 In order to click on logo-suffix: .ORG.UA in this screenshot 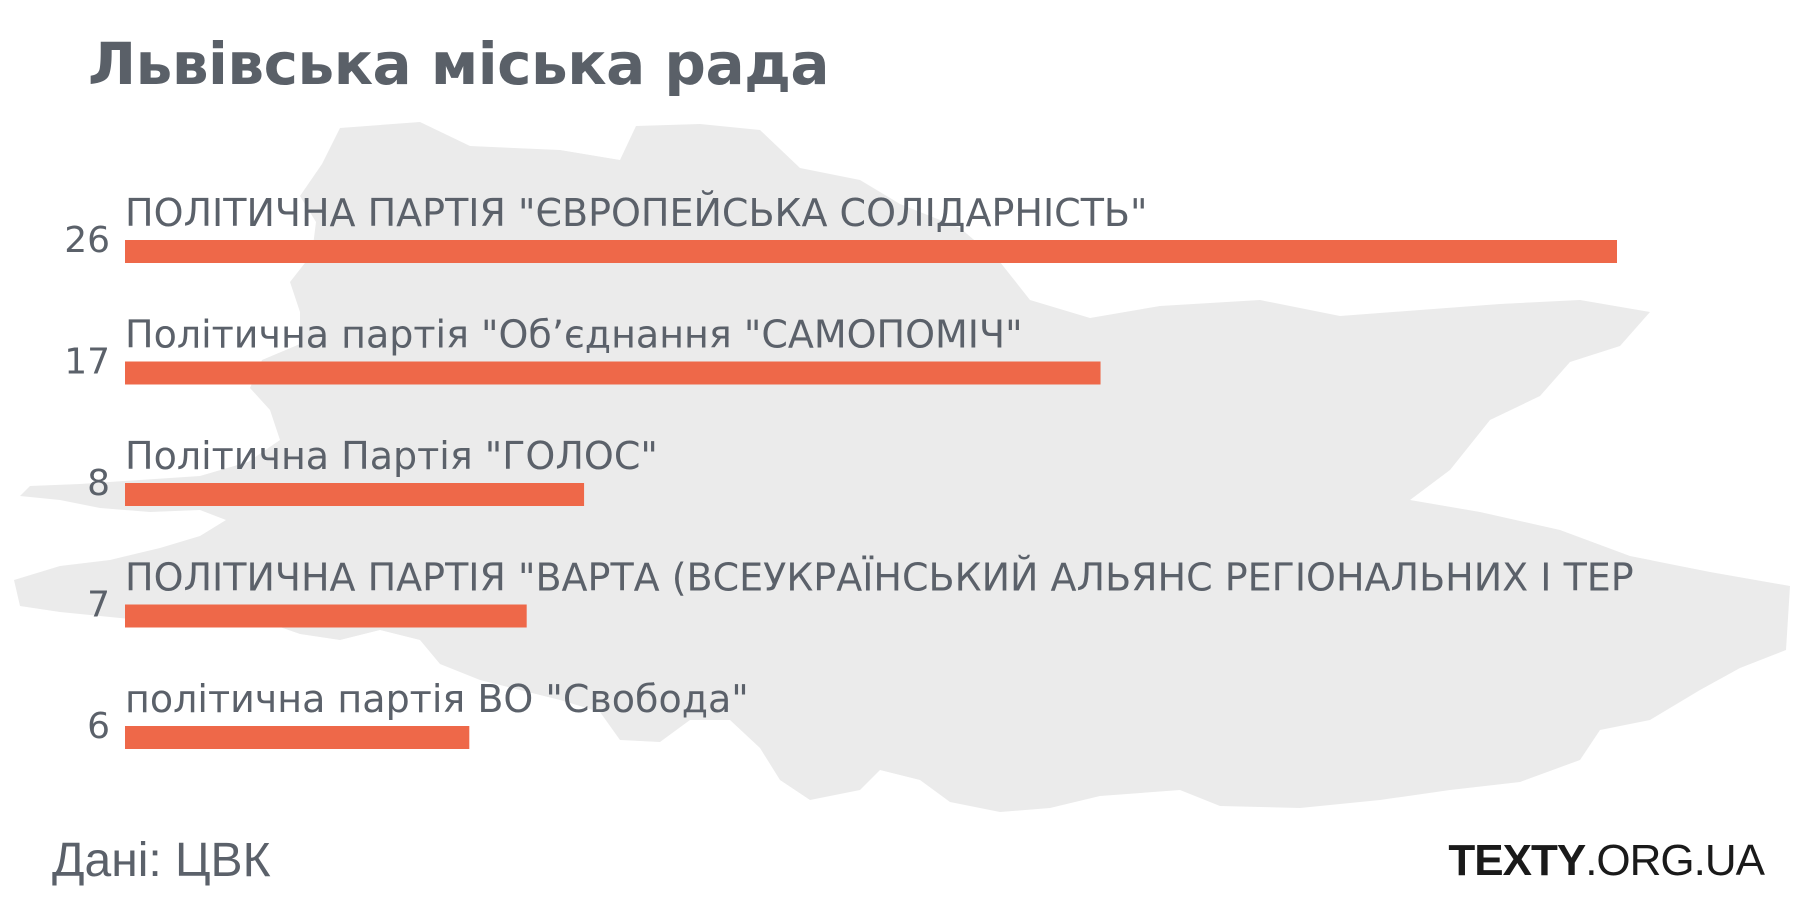, I will do `click(1675, 860)`.